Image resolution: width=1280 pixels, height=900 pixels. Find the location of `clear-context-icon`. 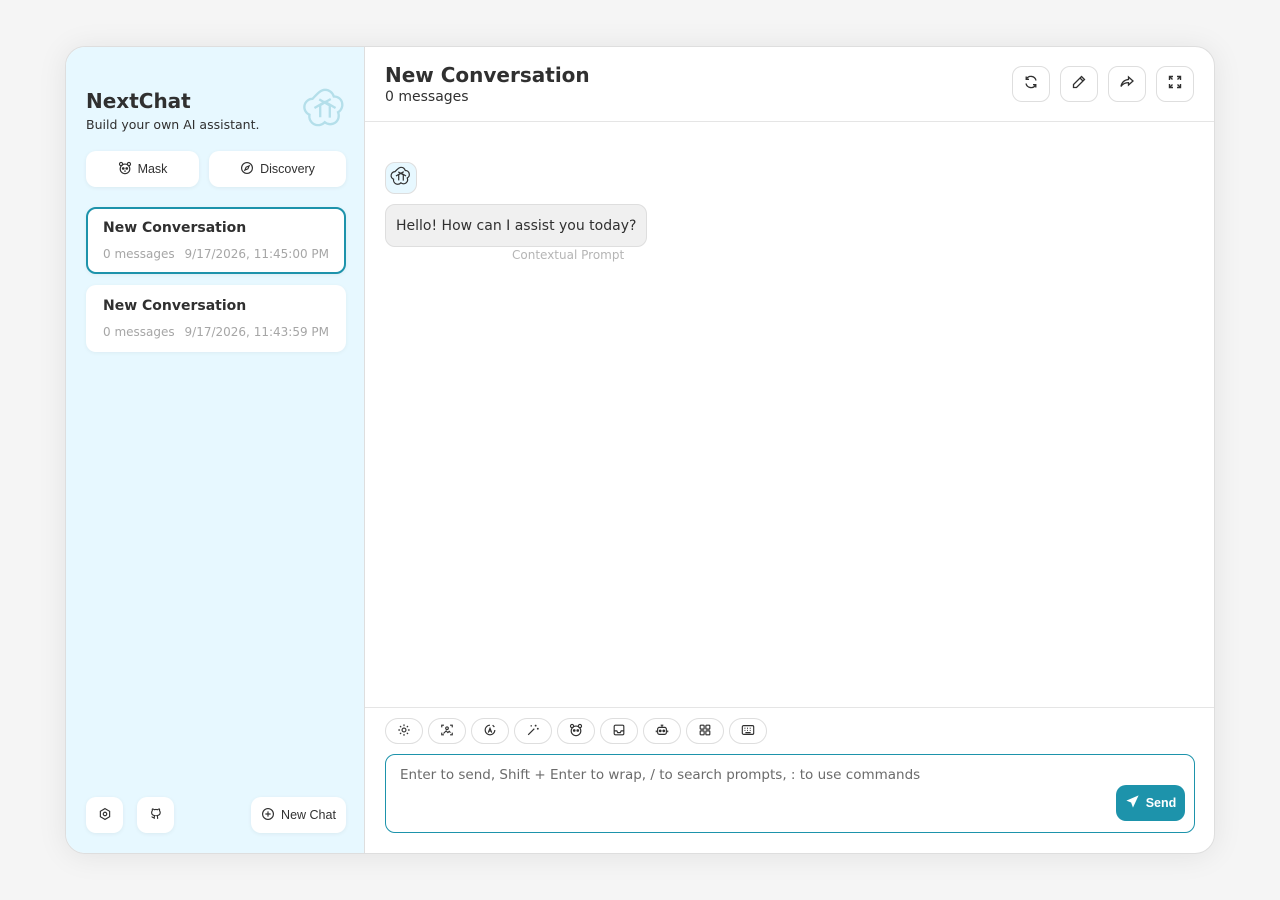

clear-context-icon is located at coordinates (619, 731).